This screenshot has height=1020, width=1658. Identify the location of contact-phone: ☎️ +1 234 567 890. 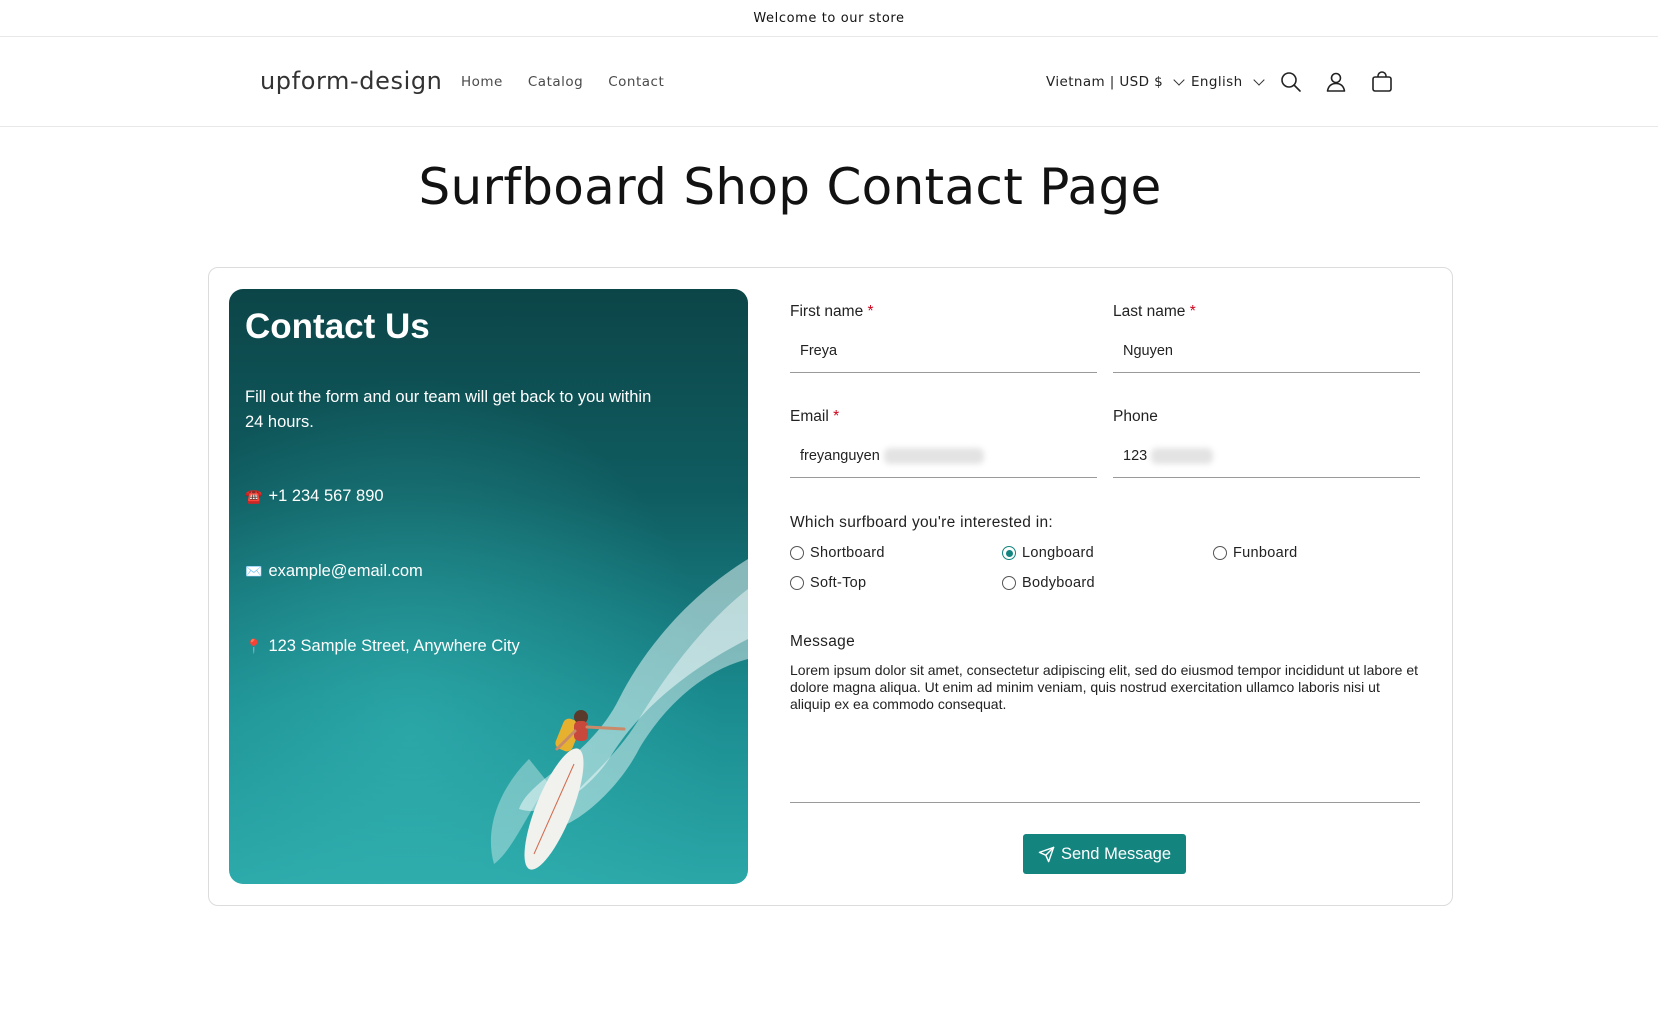
(314, 496).